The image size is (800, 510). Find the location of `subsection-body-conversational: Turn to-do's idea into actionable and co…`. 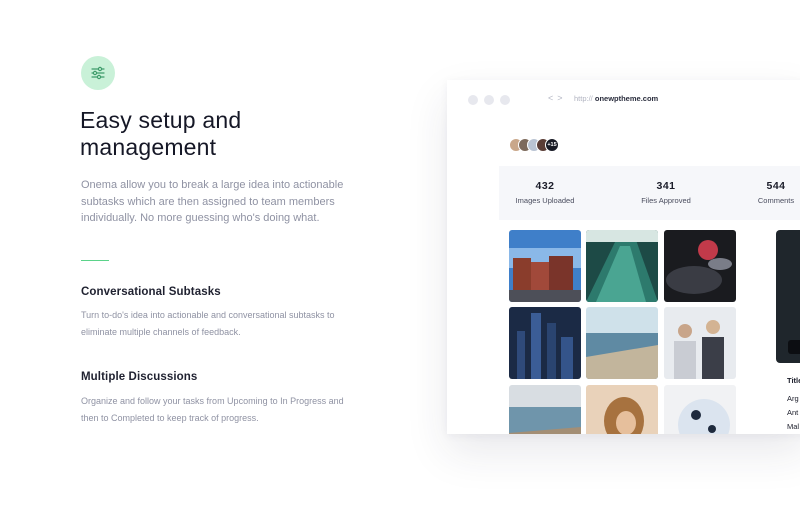

subsection-body-conversational: Turn to-do's idea into actionable and co… is located at coordinates (208, 323).